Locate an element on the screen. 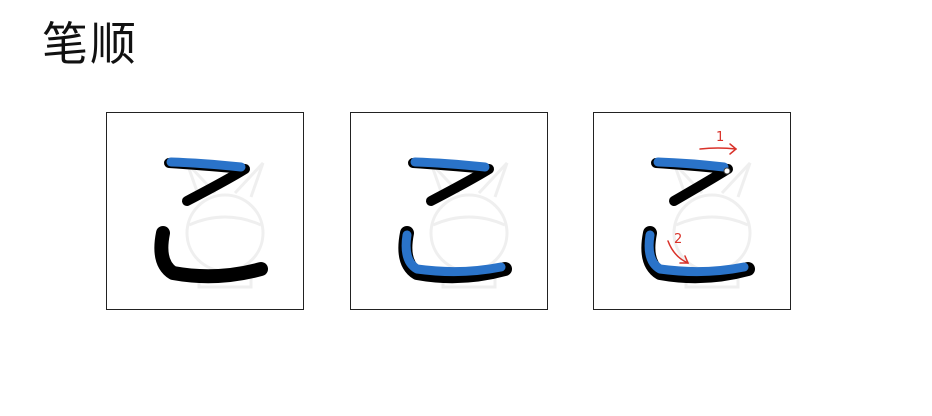 The width and height of the screenshot is (932, 416). stroke-panel-3: 1 2 is located at coordinates (692, 211).